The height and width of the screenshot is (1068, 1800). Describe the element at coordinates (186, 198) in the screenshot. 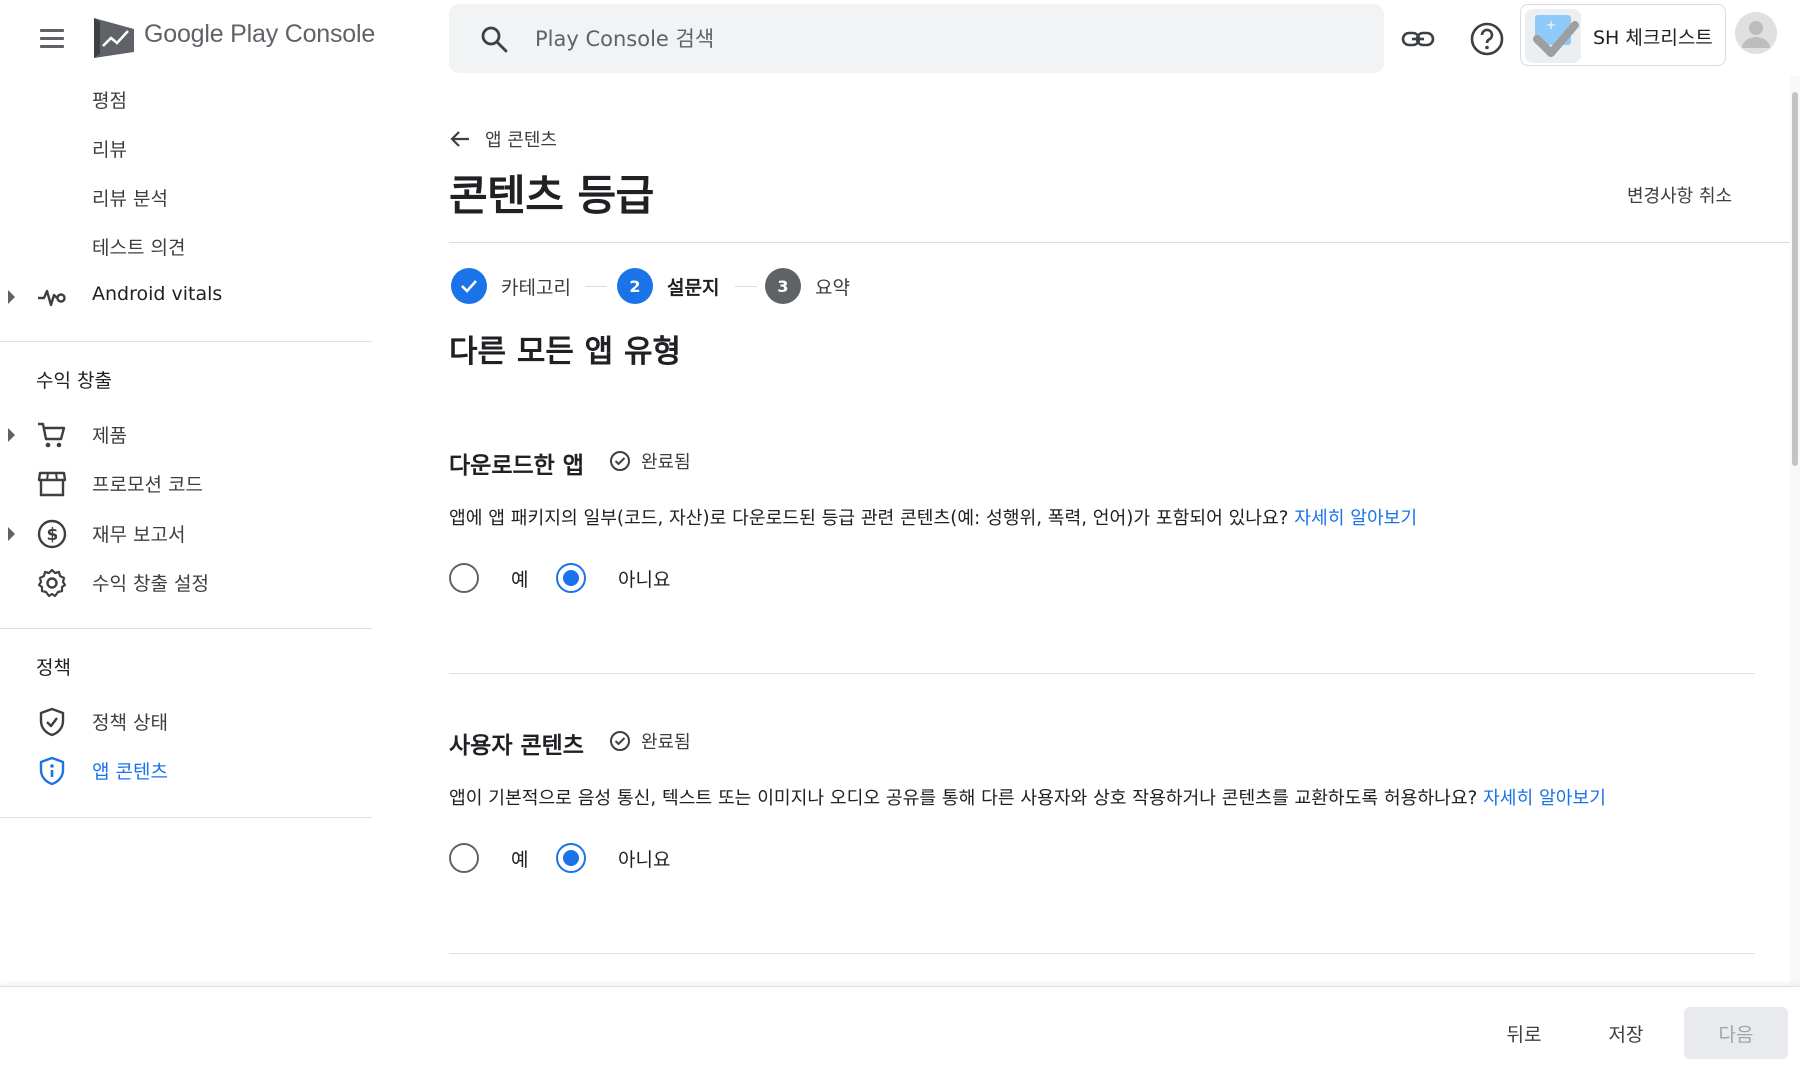

I see `nav-item-review-analysis: 리뷰 분석` at that location.